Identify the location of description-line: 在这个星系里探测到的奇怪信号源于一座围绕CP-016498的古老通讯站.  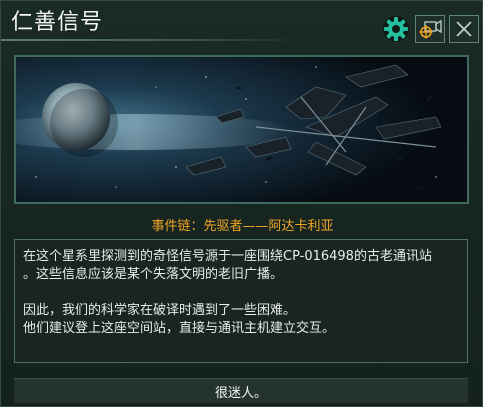
(227, 256).